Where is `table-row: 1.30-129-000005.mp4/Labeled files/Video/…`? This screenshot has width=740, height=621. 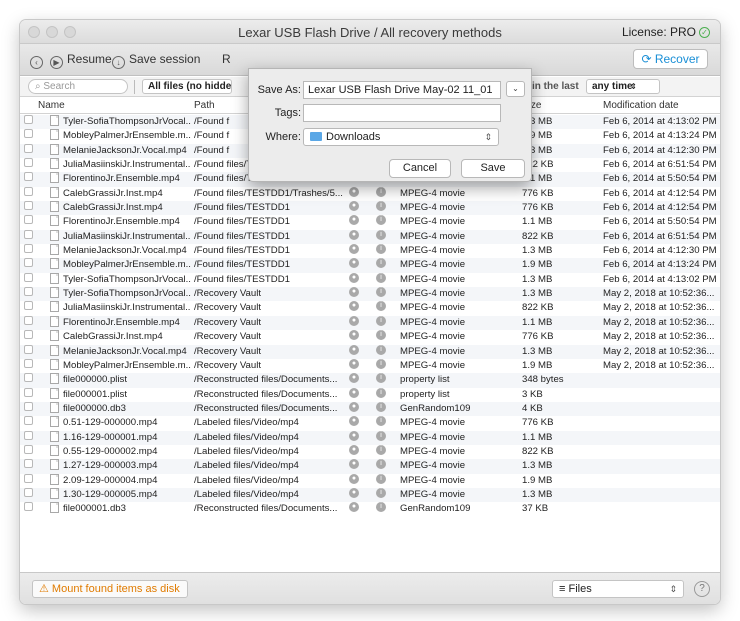 table-row: 1.30-129-000005.mp4/Labeled files/Video/… is located at coordinates (370, 495).